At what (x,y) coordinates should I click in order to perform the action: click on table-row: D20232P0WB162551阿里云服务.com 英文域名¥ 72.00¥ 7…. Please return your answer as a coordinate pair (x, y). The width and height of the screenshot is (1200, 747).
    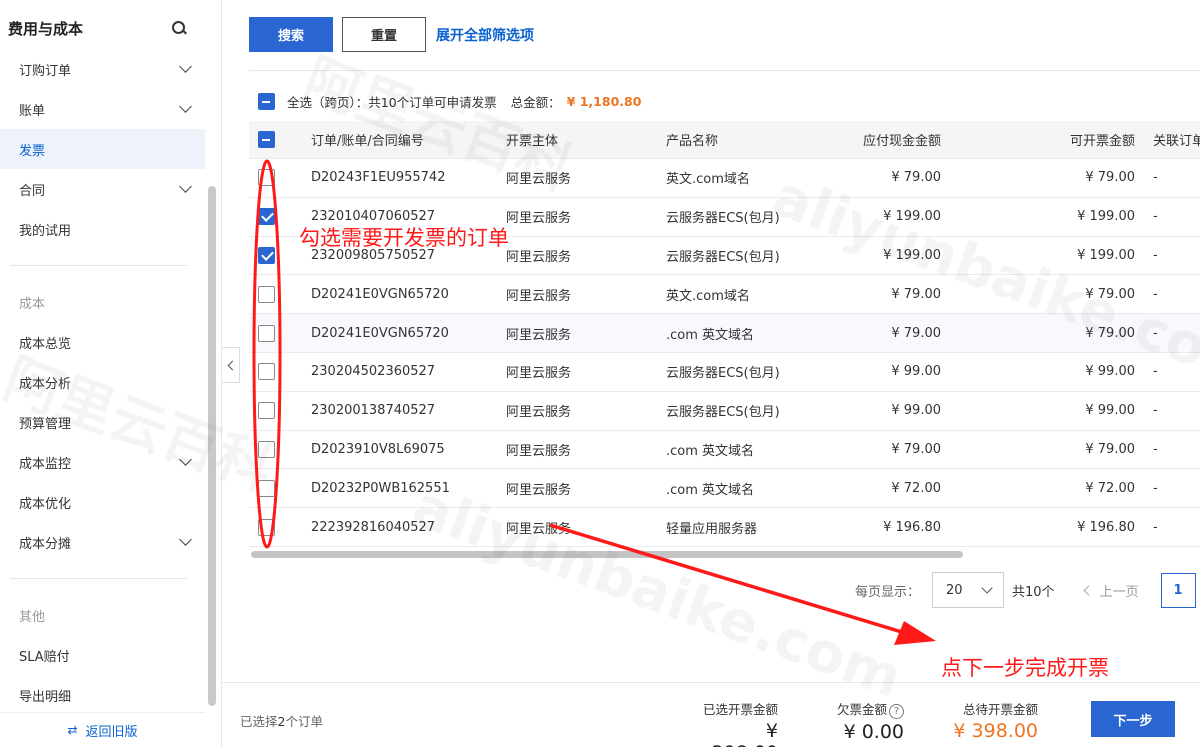
    Looking at the image, I should click on (724, 488).